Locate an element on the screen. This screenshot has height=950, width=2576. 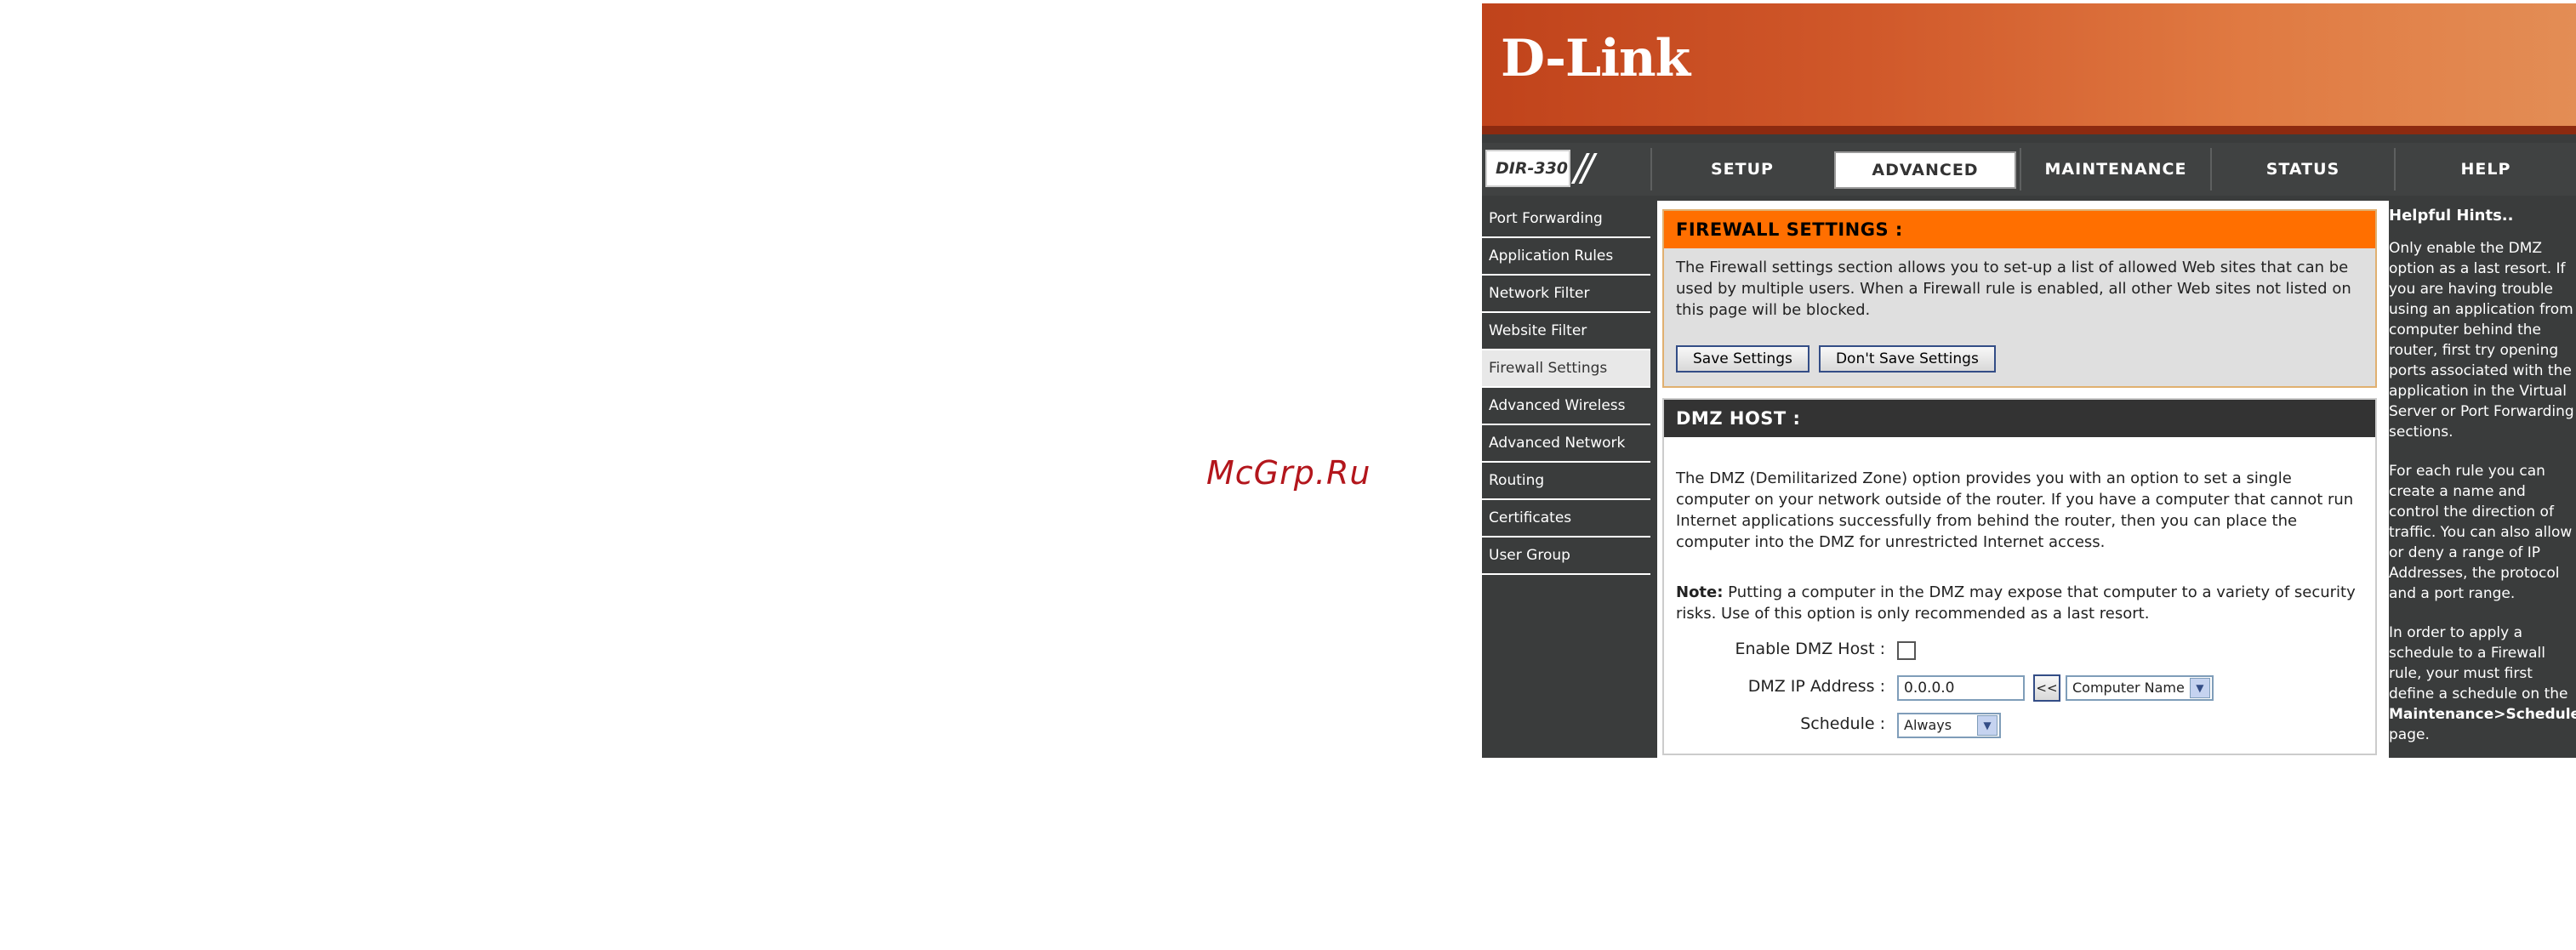
hint-paragraph-3-end: page. is located at coordinates (2409, 734).